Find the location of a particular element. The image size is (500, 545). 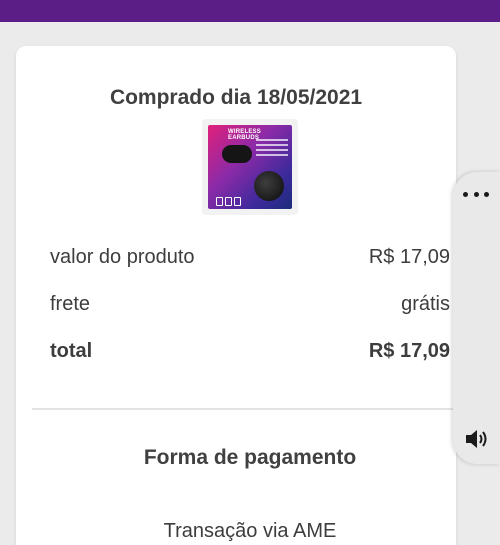

total-amount: R$ 17,09 is located at coordinates (409, 350).